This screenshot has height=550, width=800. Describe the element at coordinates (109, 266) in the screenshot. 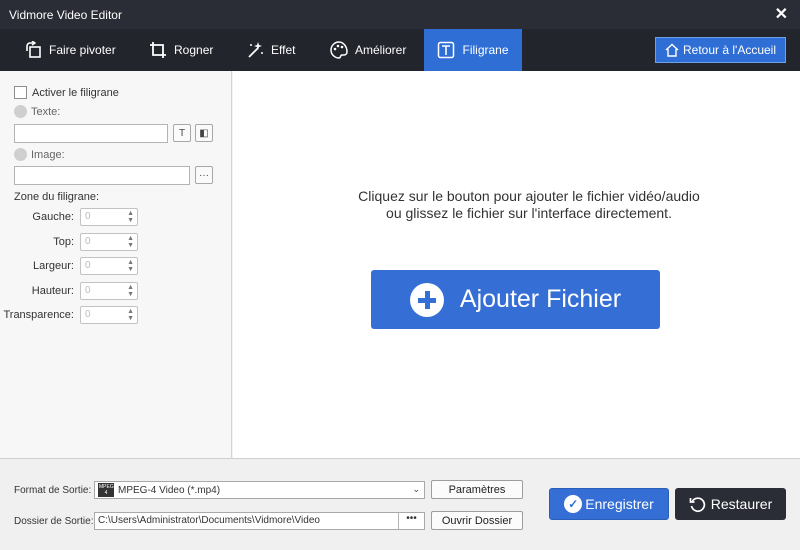

I see `width-spinbox: 0 ▲ ▼` at that location.